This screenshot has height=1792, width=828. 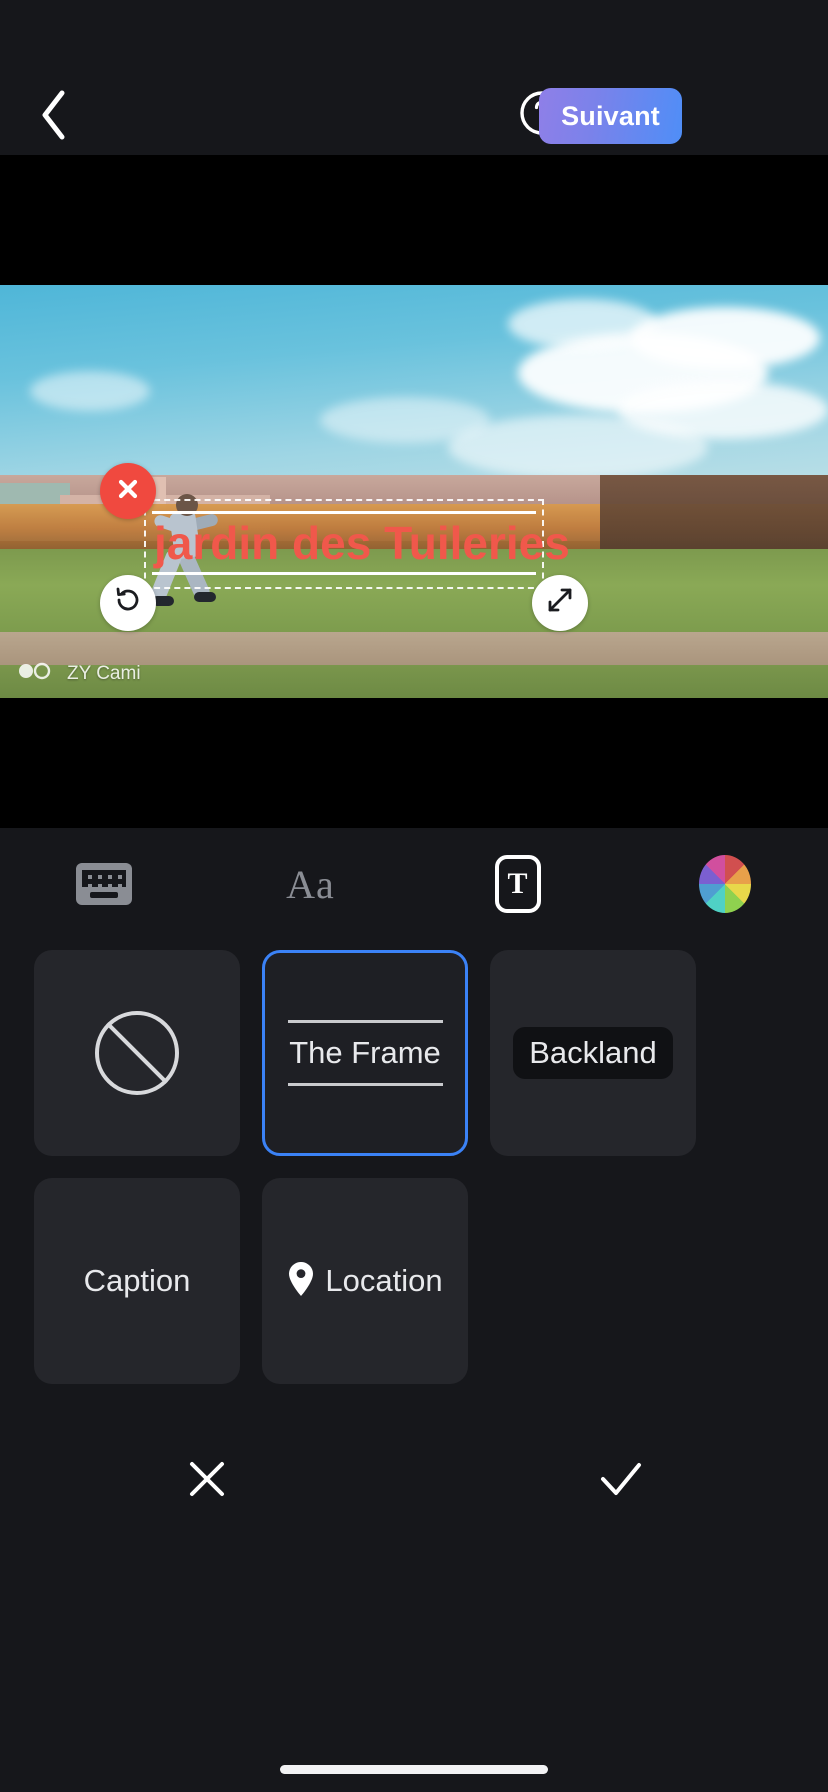 I want to click on next-button: Suivant, so click(x=610, y=116).